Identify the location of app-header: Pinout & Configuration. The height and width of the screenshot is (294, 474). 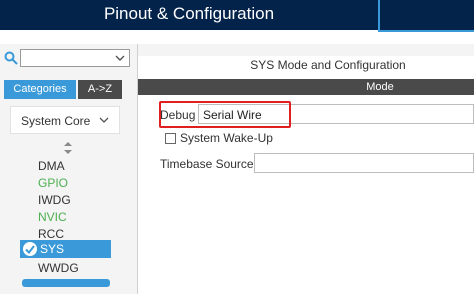
(237, 22).